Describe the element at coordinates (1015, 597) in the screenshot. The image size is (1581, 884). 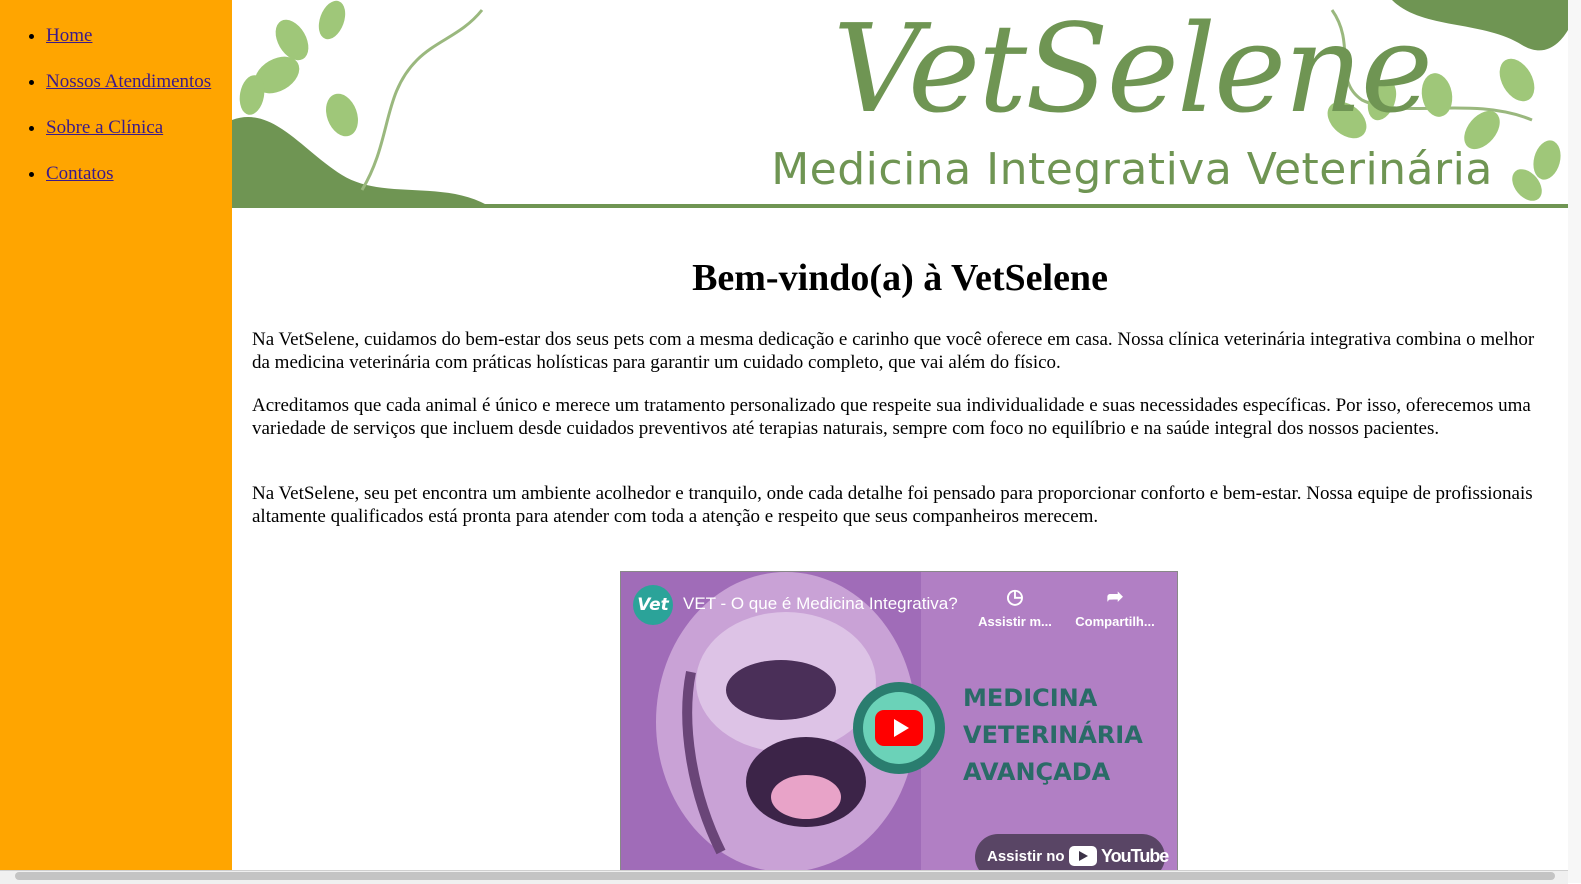
I see `clock-icon: ◷` at that location.